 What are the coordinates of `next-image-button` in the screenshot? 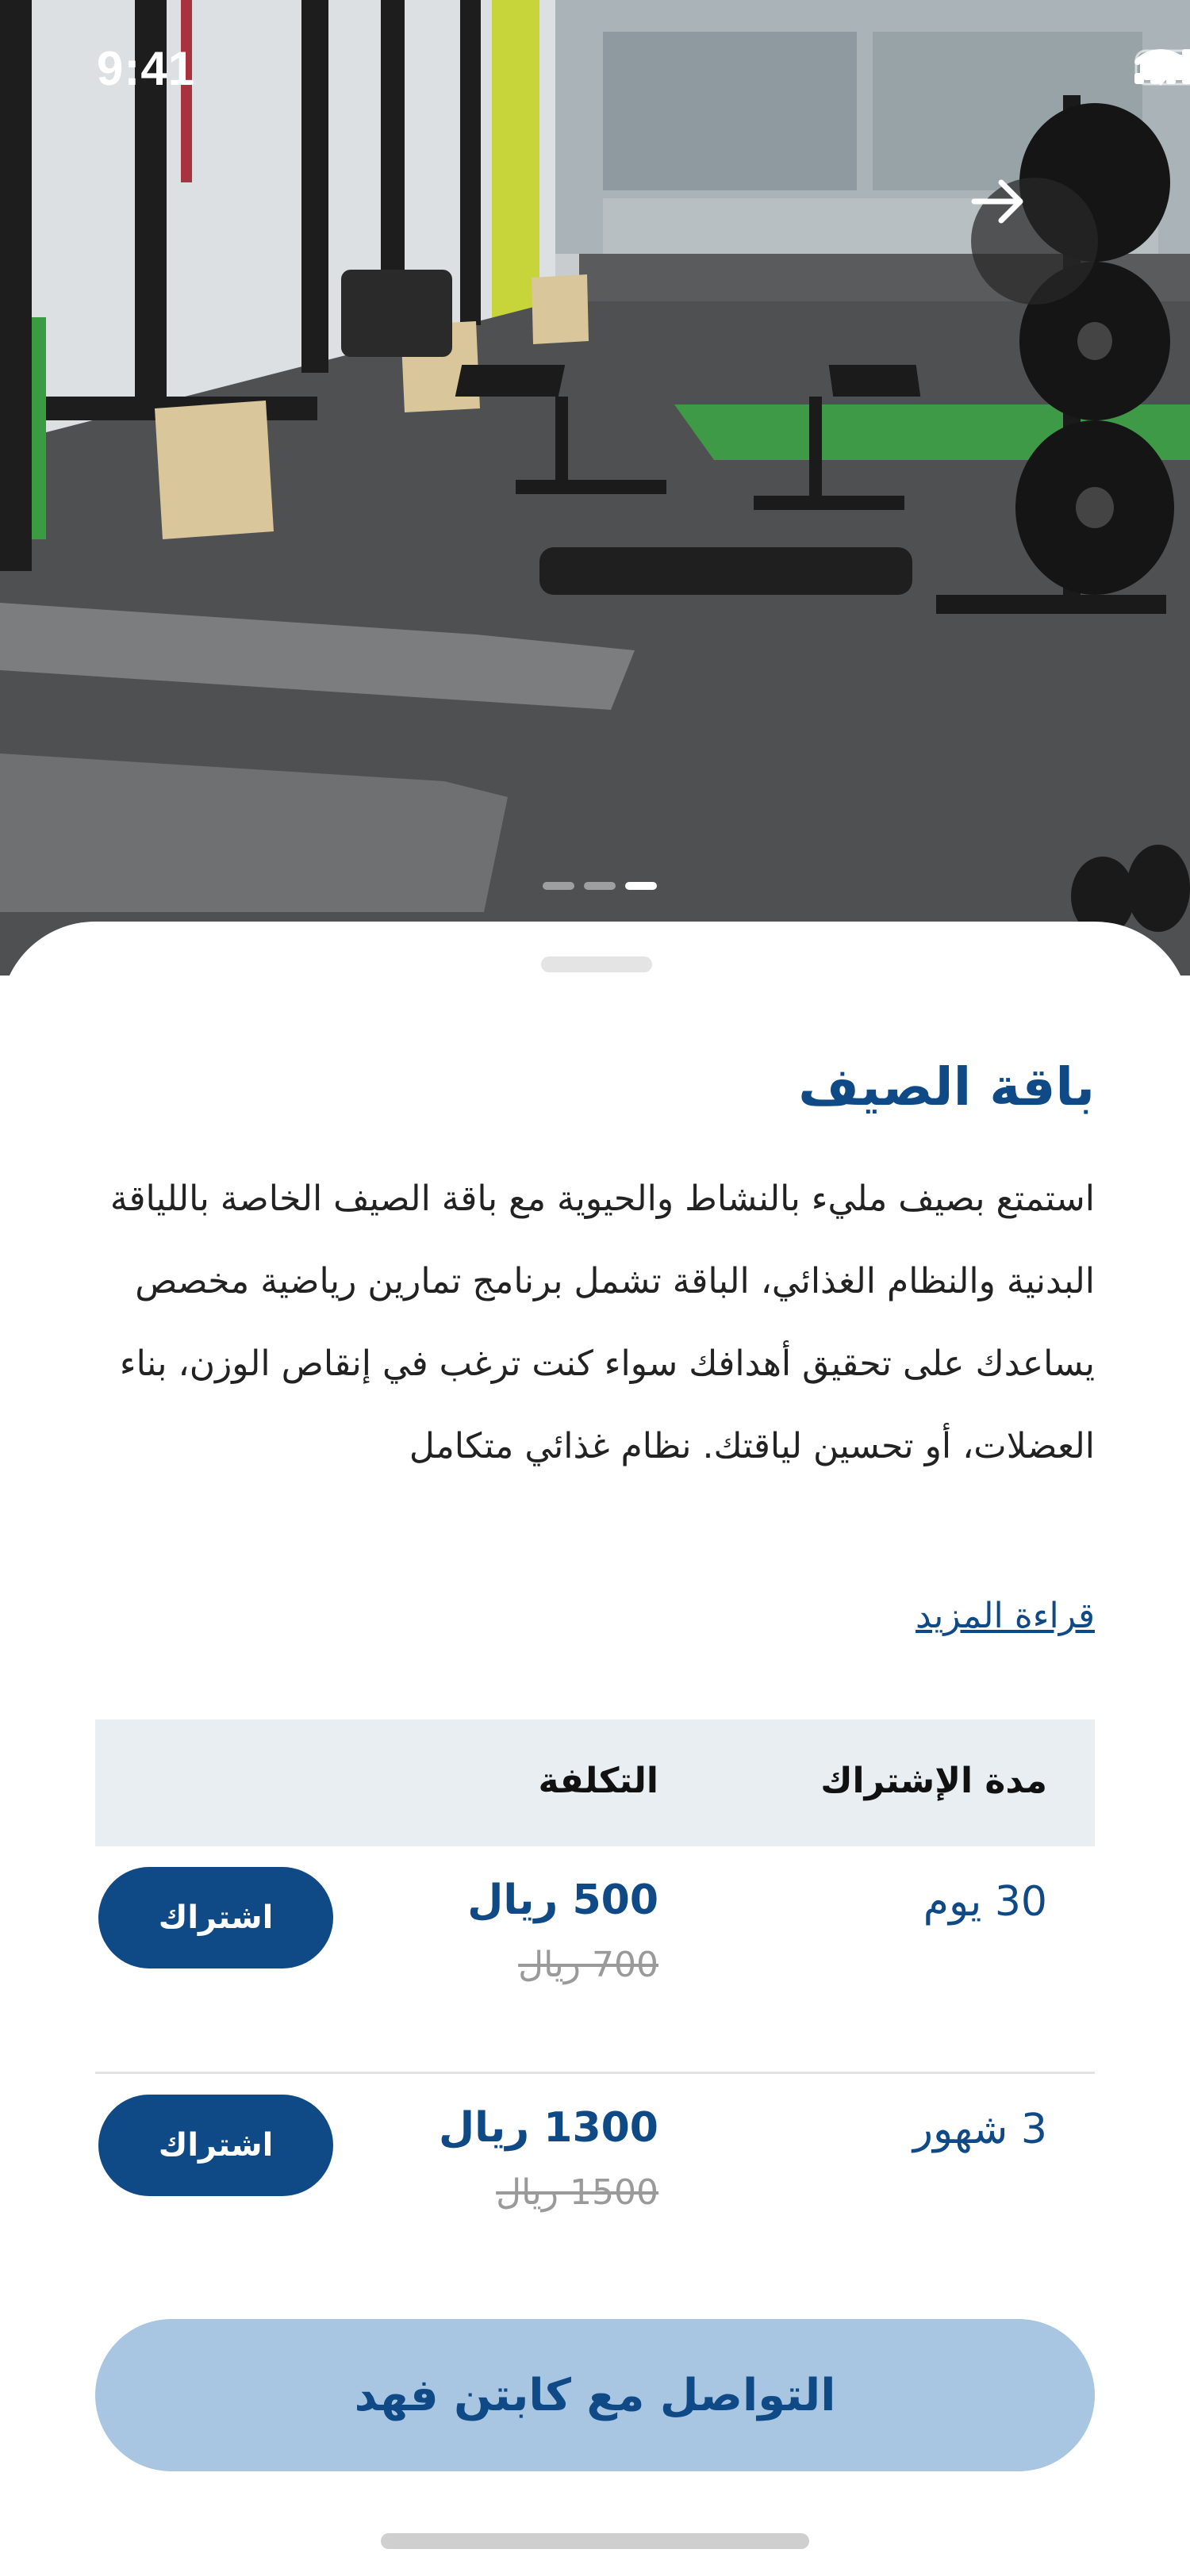 It's located at (1034, 241).